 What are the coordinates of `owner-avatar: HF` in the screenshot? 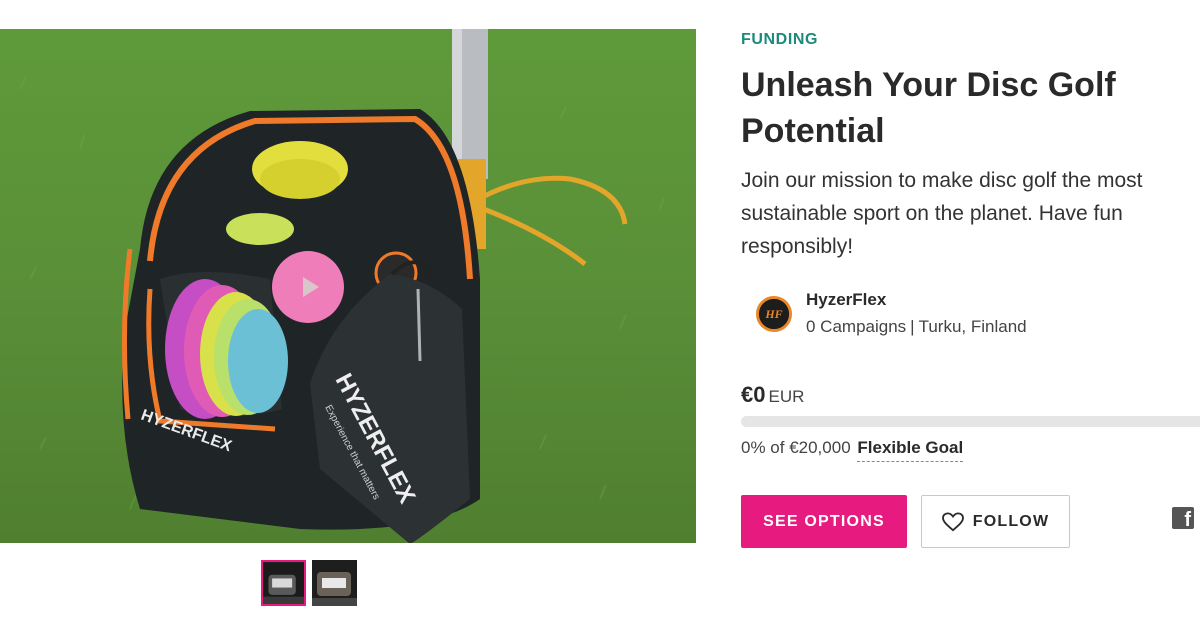 It's located at (774, 314).